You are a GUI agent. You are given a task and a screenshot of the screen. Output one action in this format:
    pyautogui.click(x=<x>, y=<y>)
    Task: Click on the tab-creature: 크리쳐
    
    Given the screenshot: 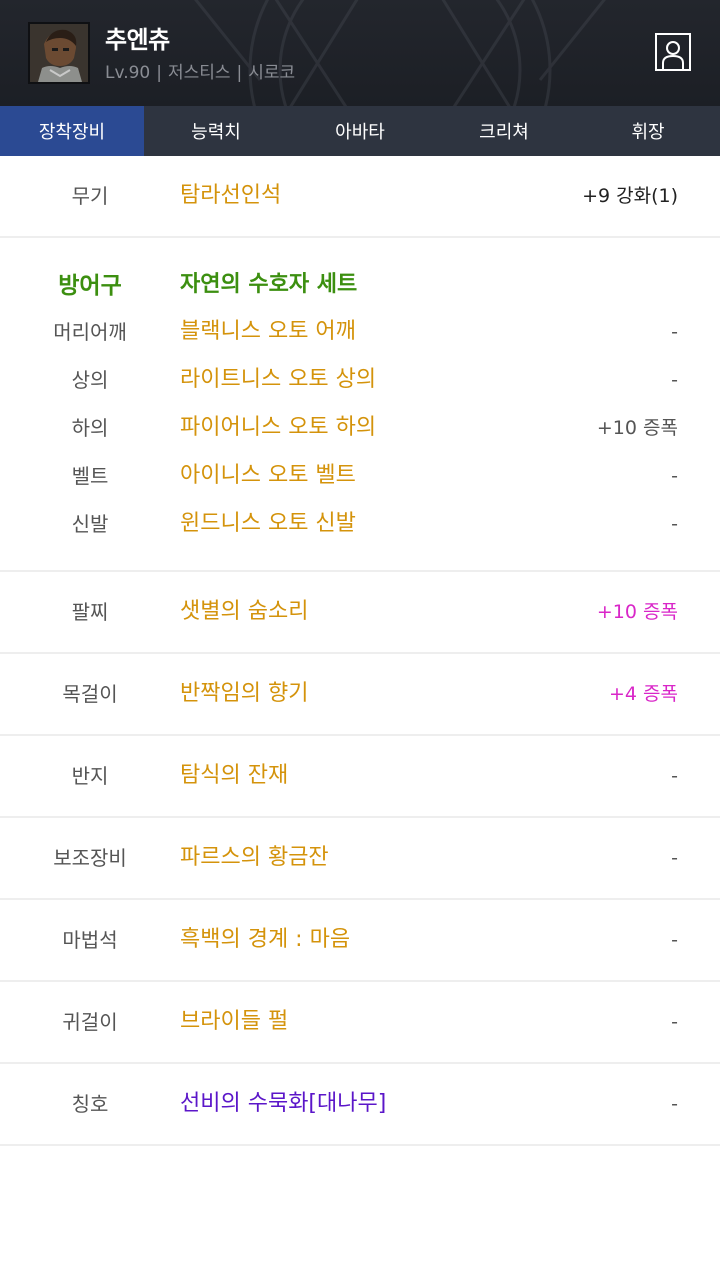 What is the action you would take?
    pyautogui.click(x=504, y=131)
    